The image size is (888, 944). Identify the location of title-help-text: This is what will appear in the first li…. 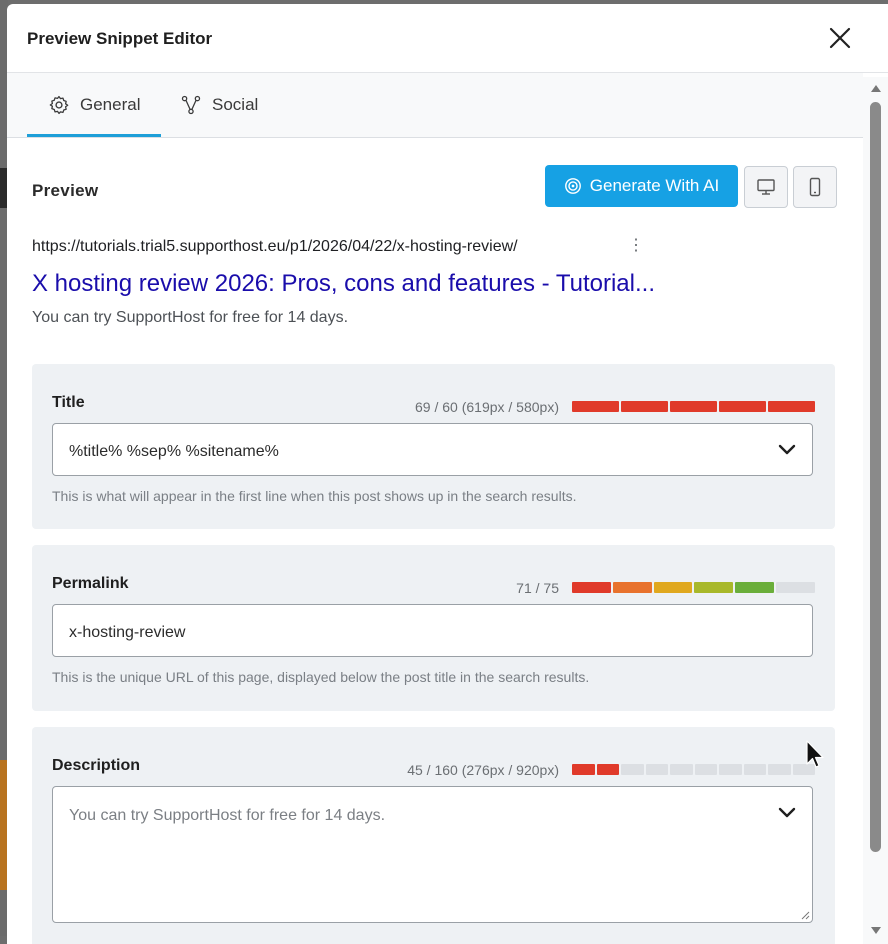
(314, 496).